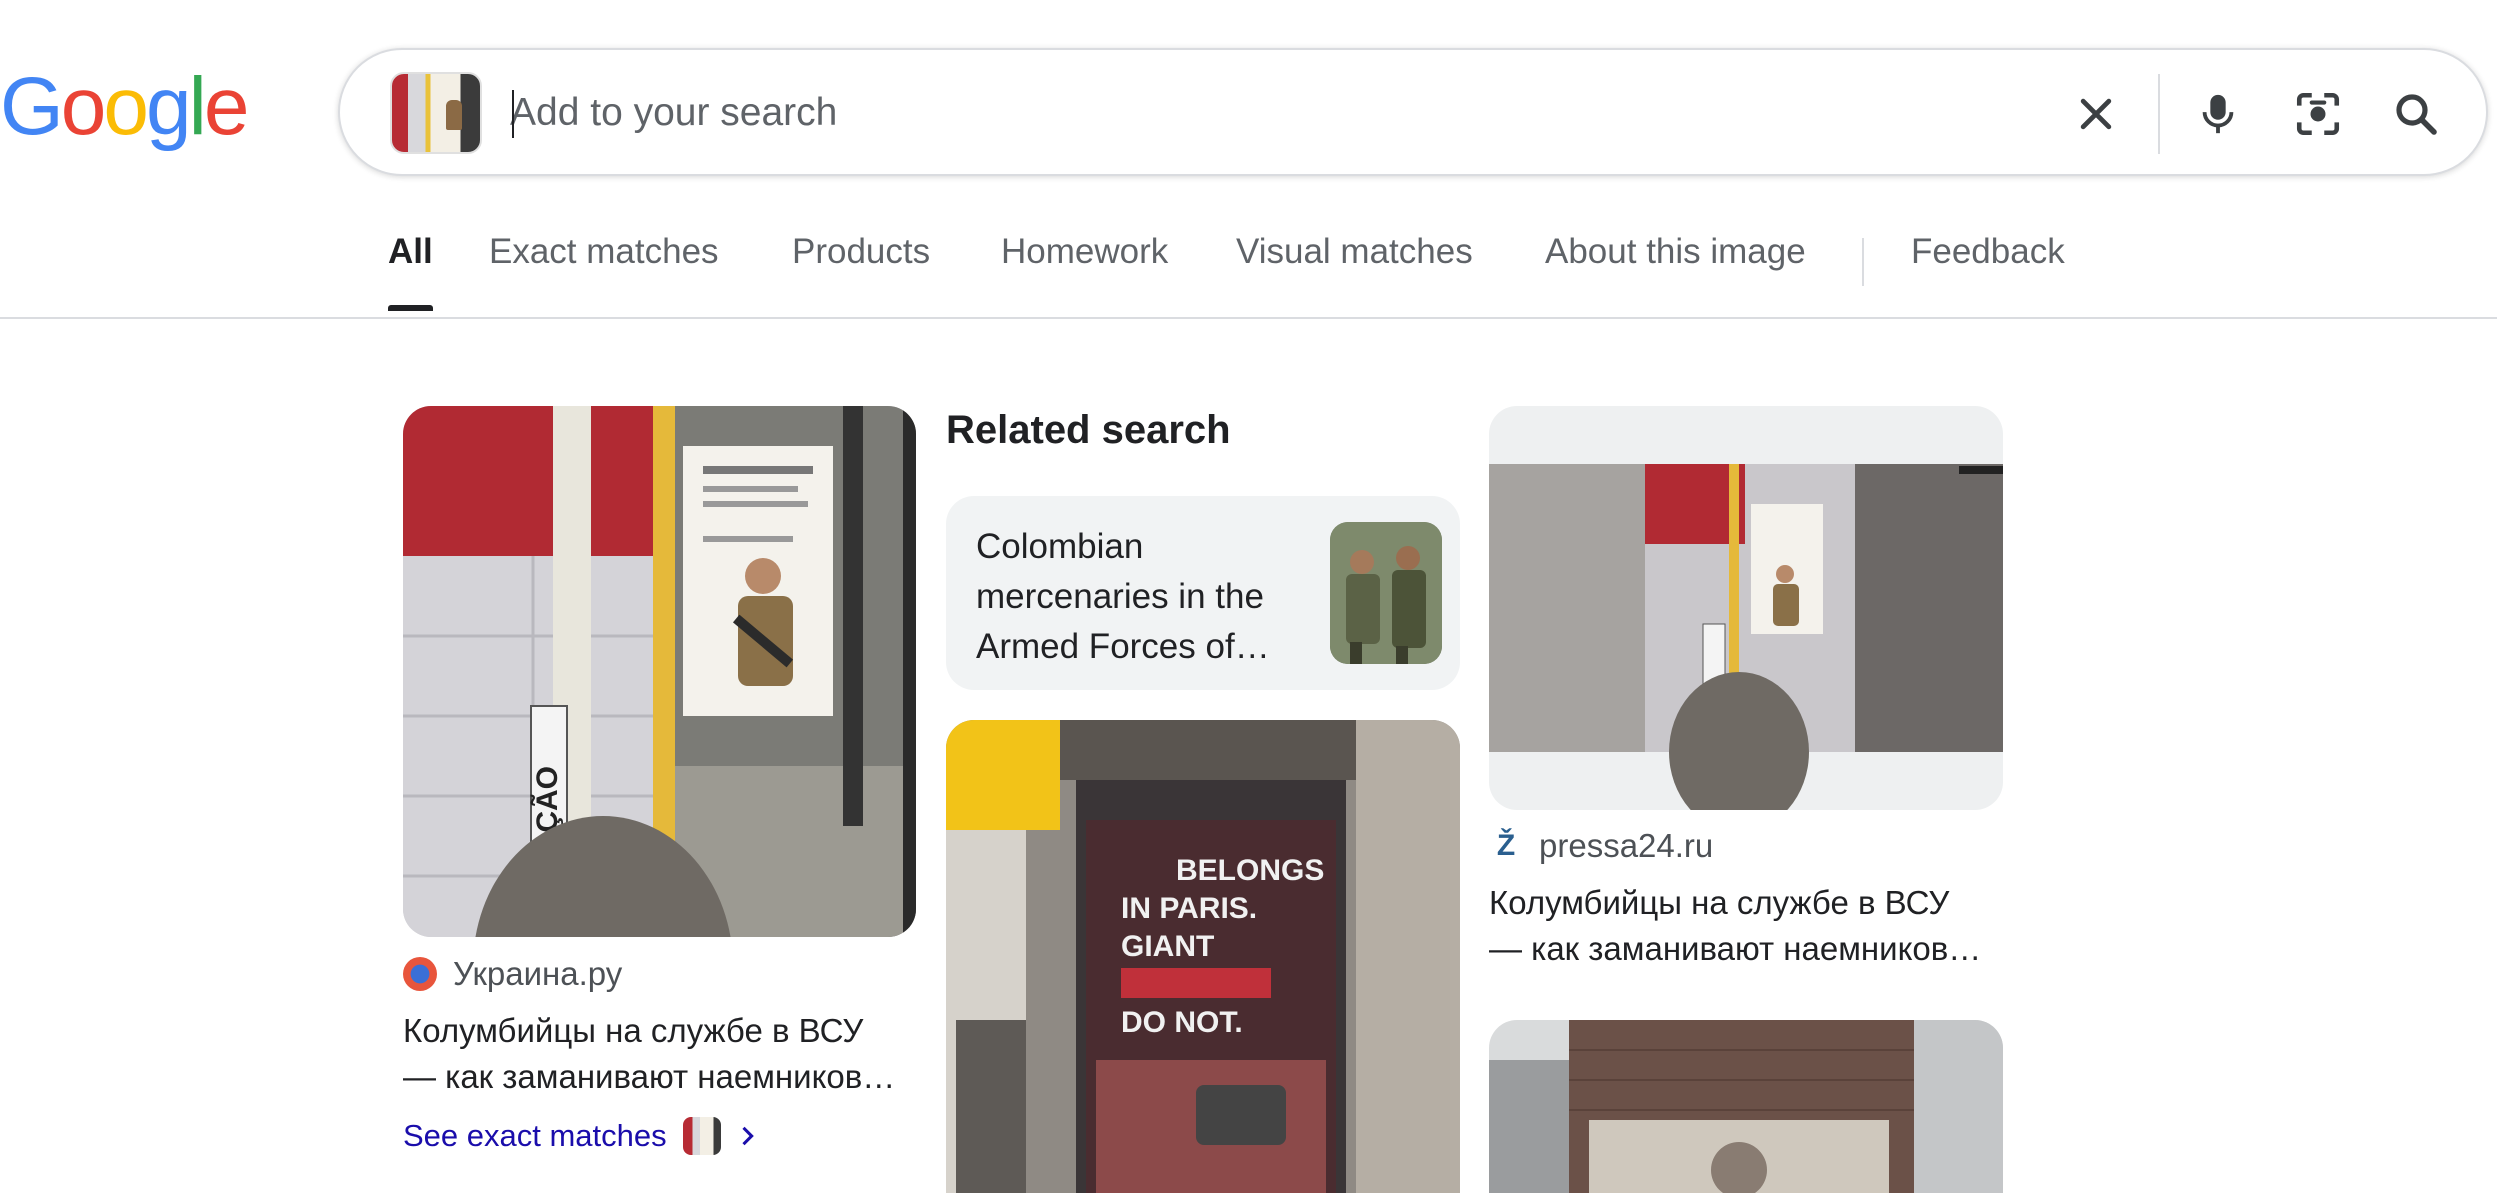 This screenshot has height=1193, width=2497. I want to click on tab-separator, so click(1863, 262).